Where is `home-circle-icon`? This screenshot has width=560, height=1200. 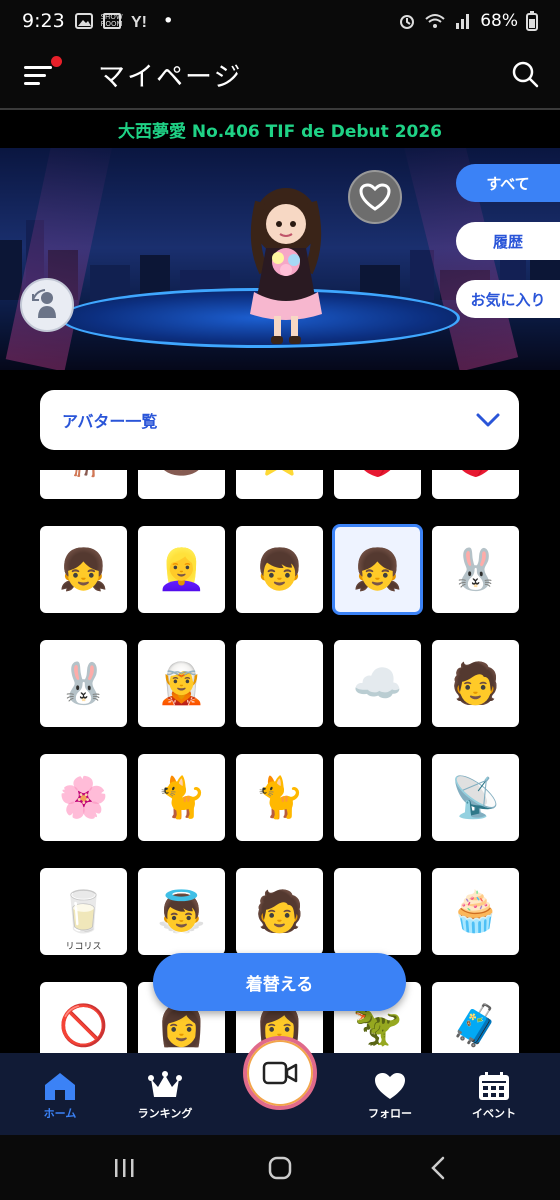
home-circle-icon is located at coordinates (280, 1168).